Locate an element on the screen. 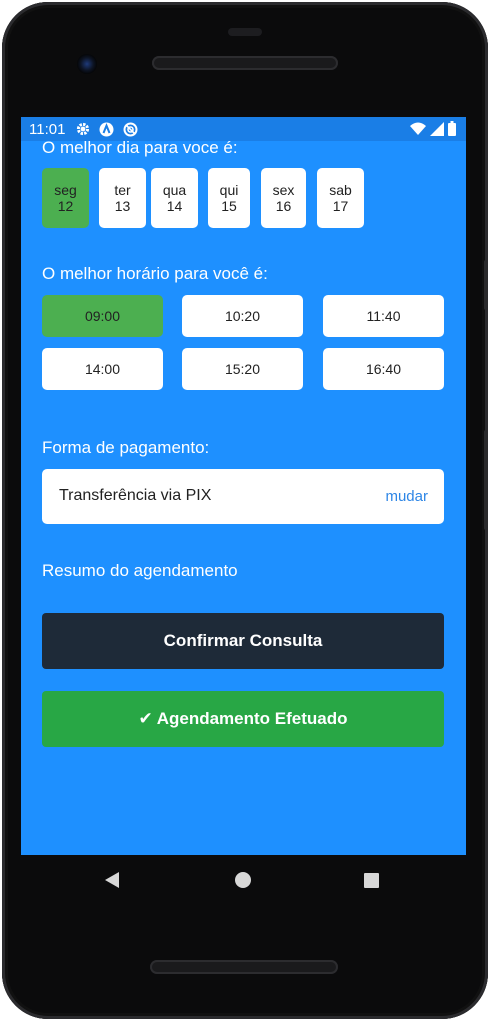 This screenshot has width=490, height=1021. power-button is located at coordinates (486, 480).